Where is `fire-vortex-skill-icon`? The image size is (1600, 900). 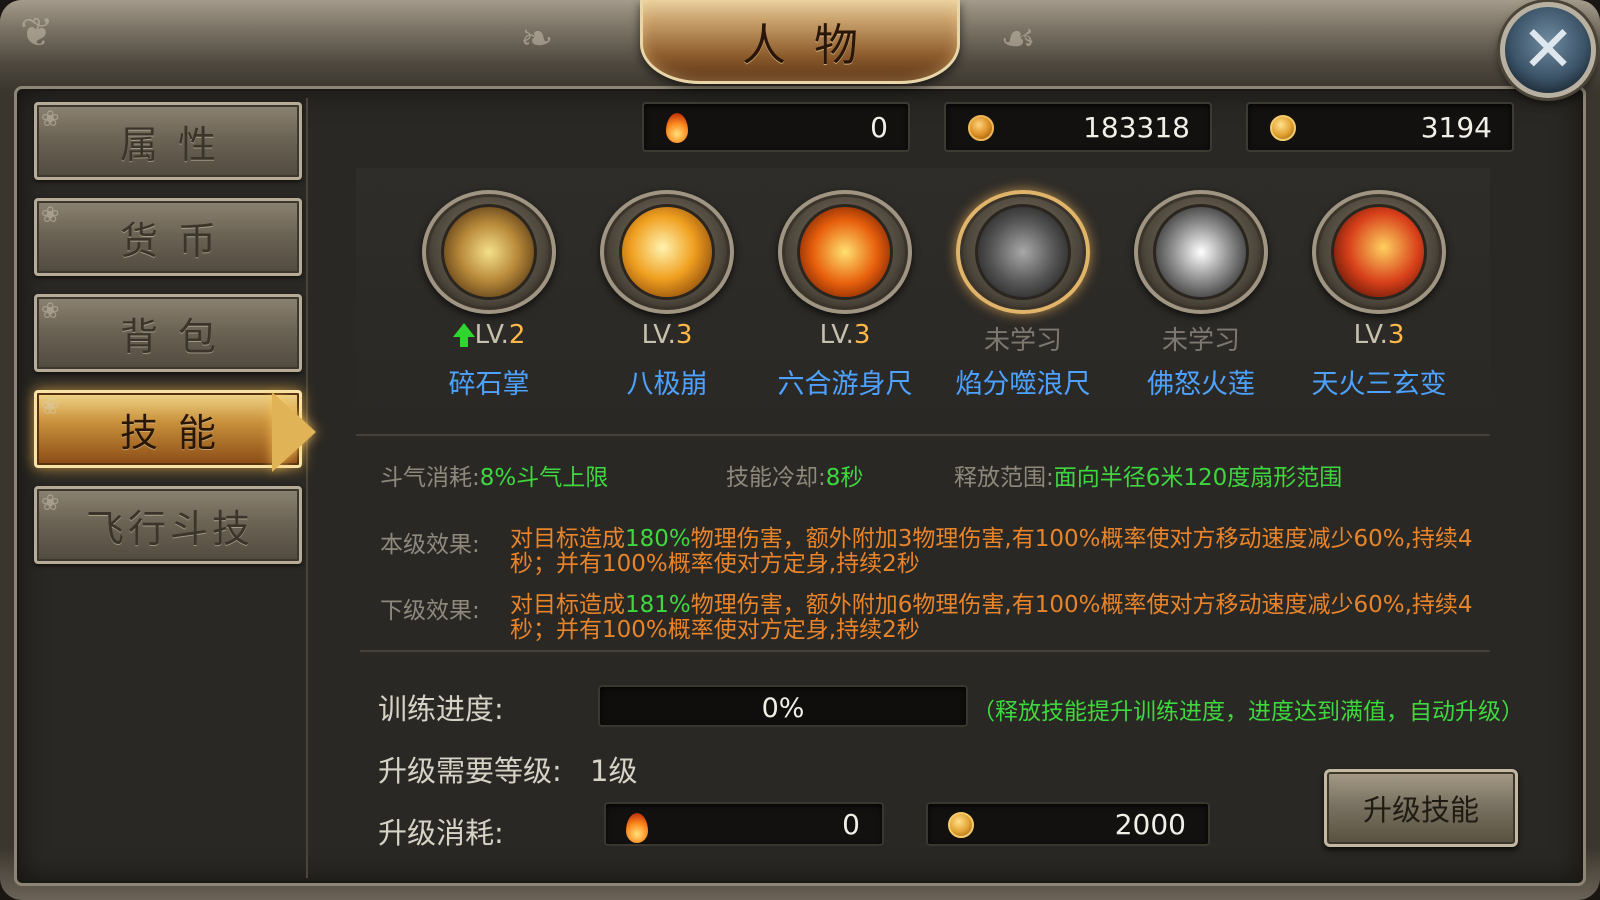 fire-vortex-skill-icon is located at coordinates (845, 252).